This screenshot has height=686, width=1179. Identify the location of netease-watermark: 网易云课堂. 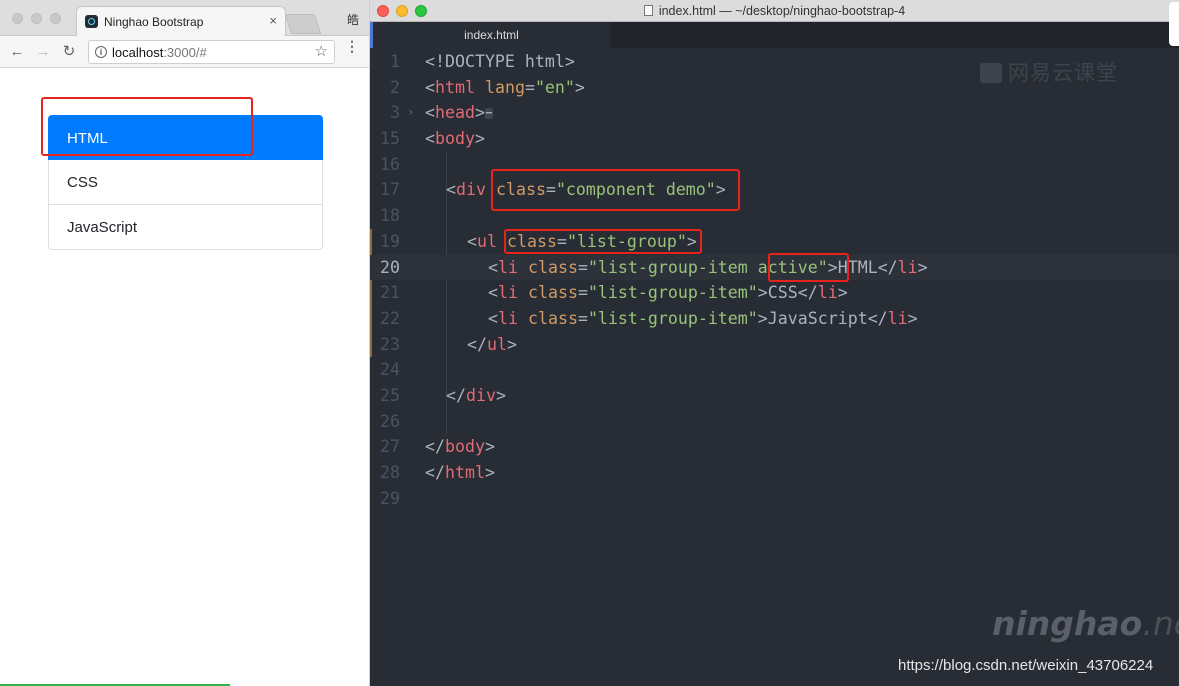
(1049, 72).